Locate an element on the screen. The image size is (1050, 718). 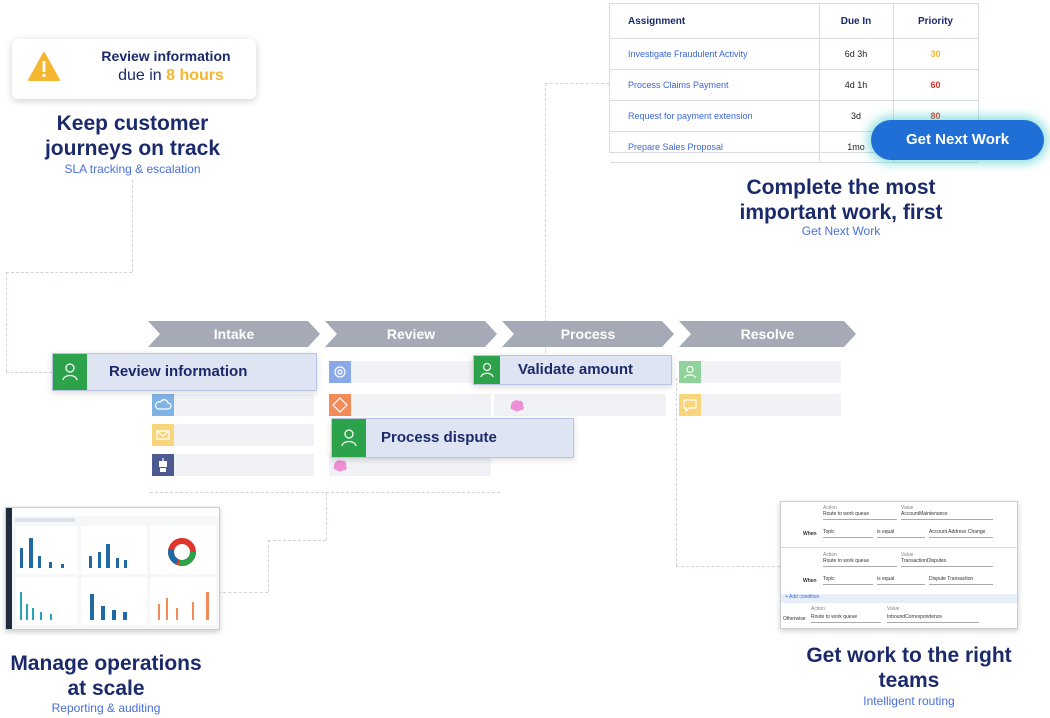
due-cell: 6d 3h is located at coordinates (856, 54).